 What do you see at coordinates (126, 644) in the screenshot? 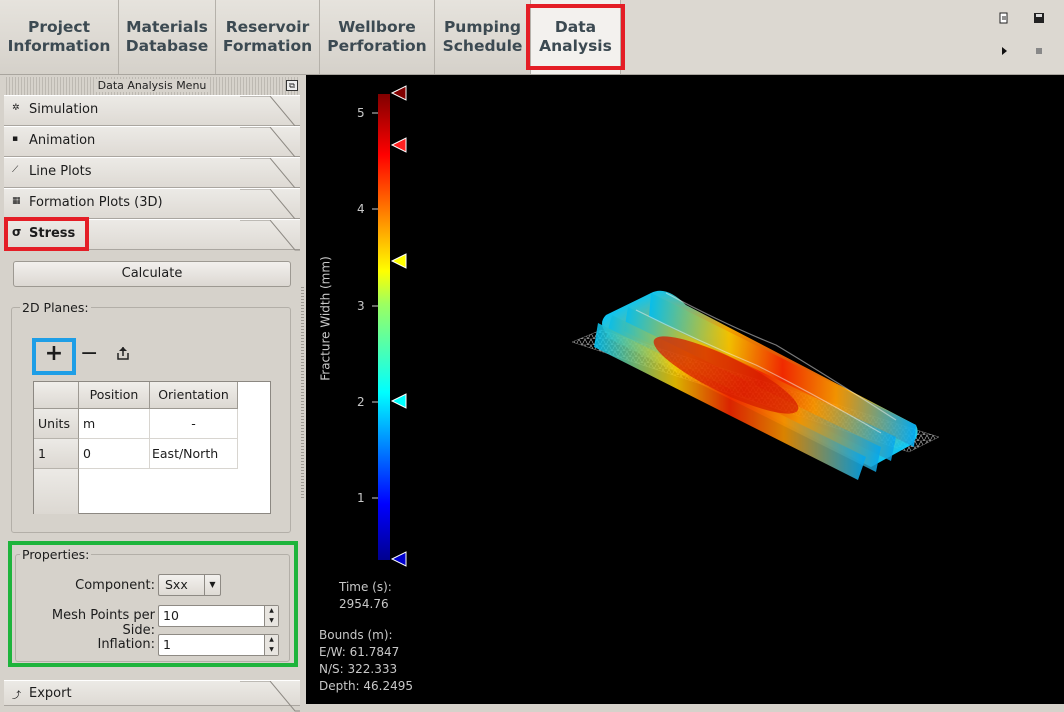
I see `inflation-label: Inflation:` at bounding box center [126, 644].